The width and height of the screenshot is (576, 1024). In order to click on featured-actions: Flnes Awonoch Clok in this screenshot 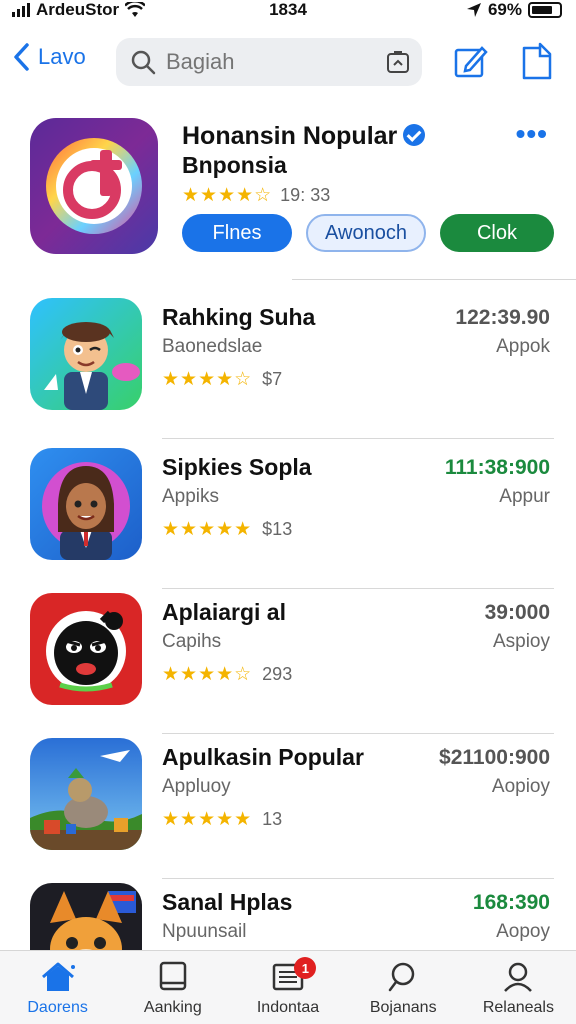, I will do `click(368, 233)`.